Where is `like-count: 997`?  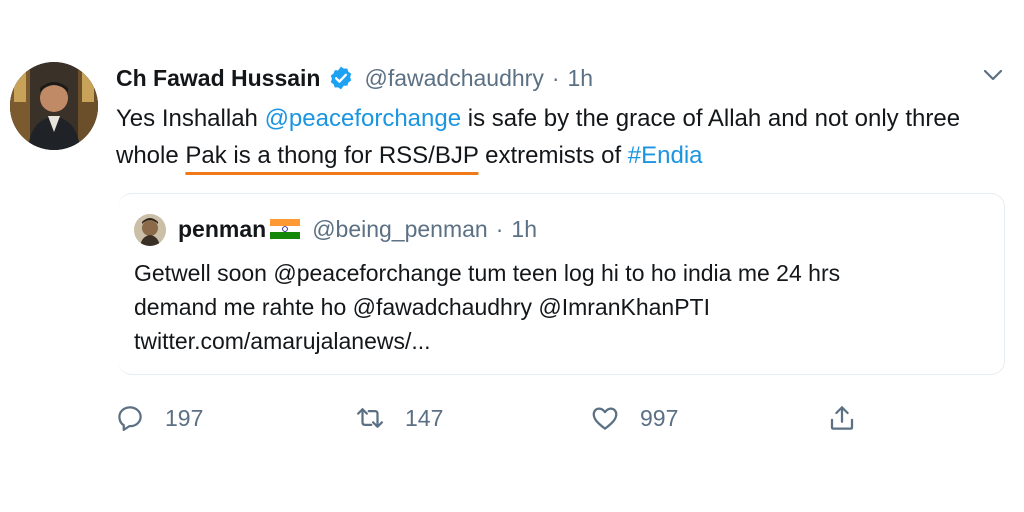
like-count: 997 is located at coordinates (659, 417).